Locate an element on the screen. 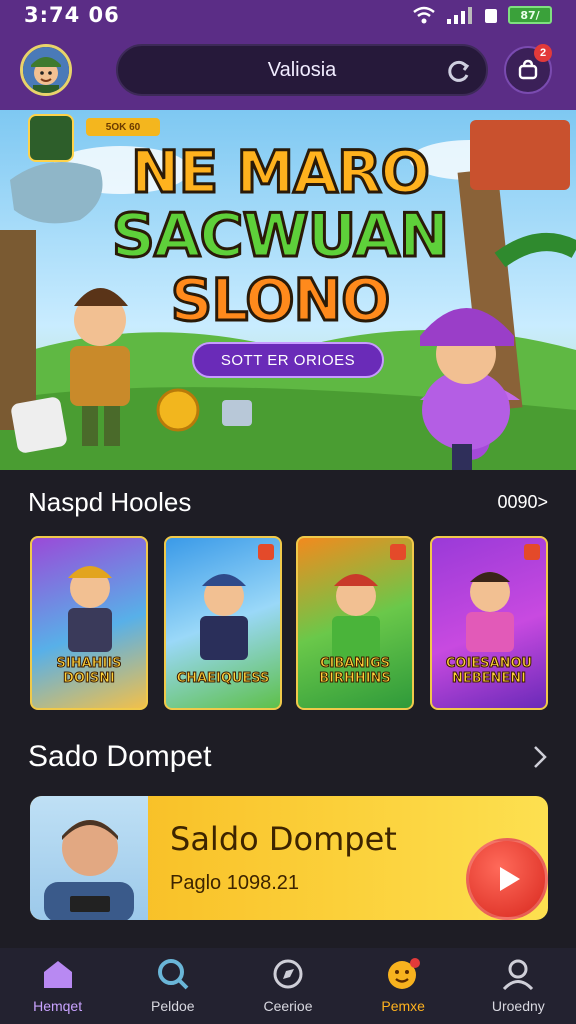 This screenshot has height=1024, width=576. emoji-icon is located at coordinates (404, 973).